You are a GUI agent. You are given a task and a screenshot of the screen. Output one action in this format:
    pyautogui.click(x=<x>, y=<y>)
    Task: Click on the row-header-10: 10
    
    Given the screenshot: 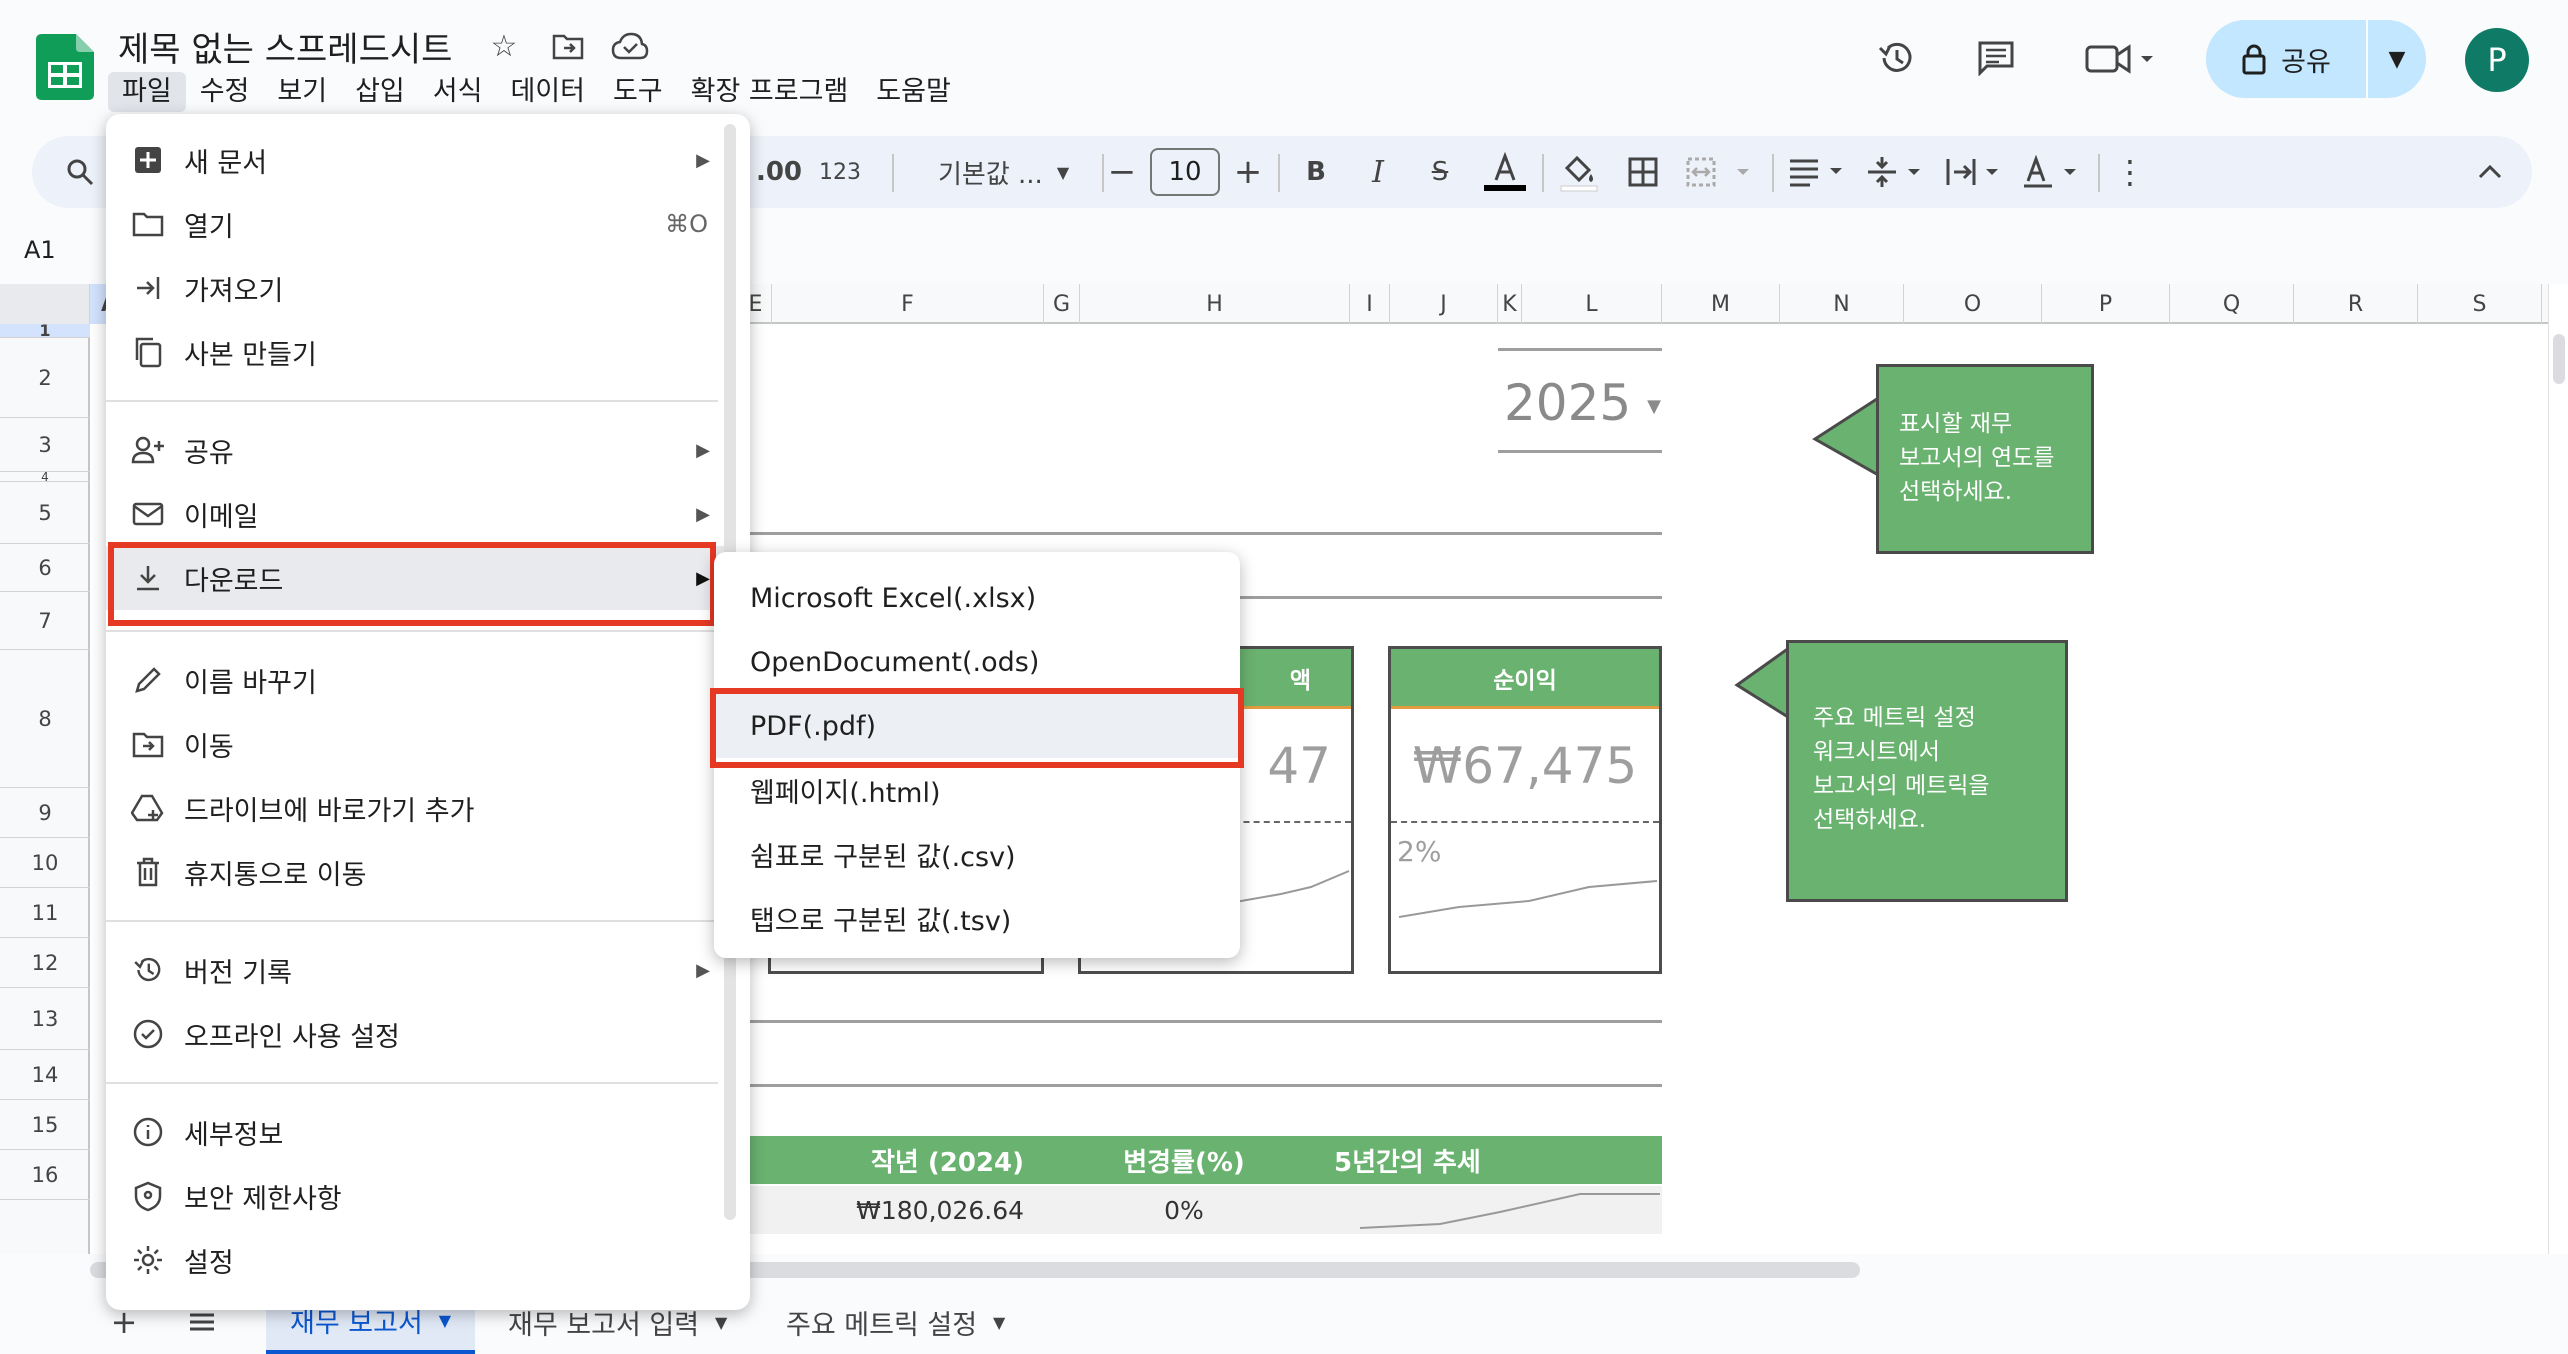 What is the action you would take?
    pyautogui.click(x=45, y=863)
    